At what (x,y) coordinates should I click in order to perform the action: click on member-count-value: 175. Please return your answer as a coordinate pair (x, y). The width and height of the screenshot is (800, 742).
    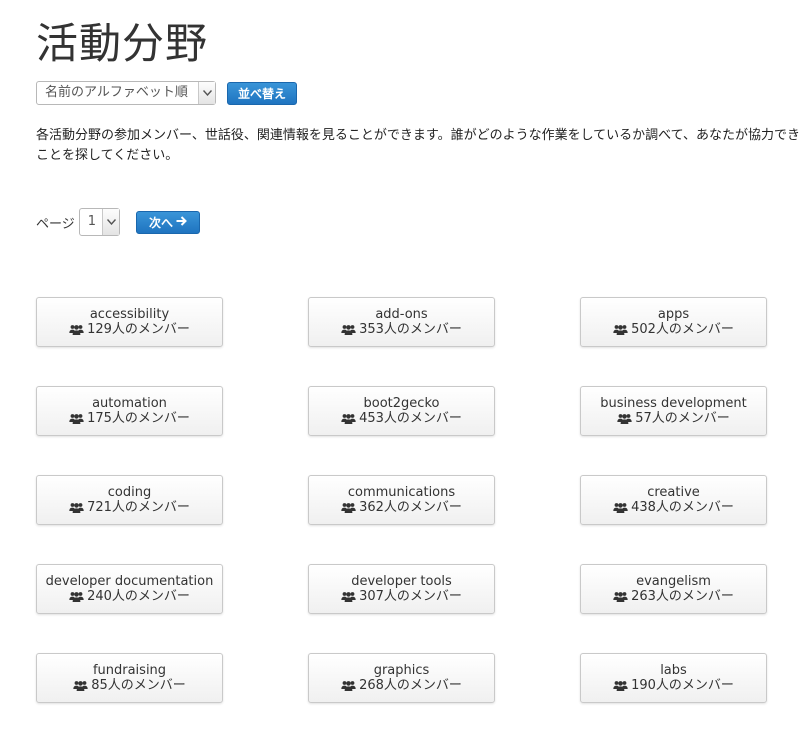
    Looking at the image, I should click on (99, 418).